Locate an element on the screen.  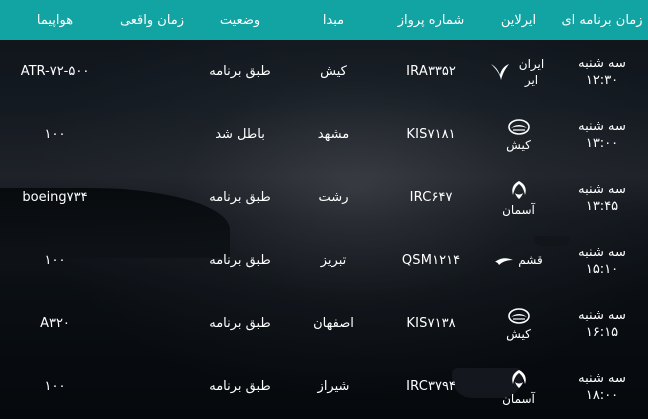
time-label: ۱۳:۴۵ is located at coordinates (602, 206).